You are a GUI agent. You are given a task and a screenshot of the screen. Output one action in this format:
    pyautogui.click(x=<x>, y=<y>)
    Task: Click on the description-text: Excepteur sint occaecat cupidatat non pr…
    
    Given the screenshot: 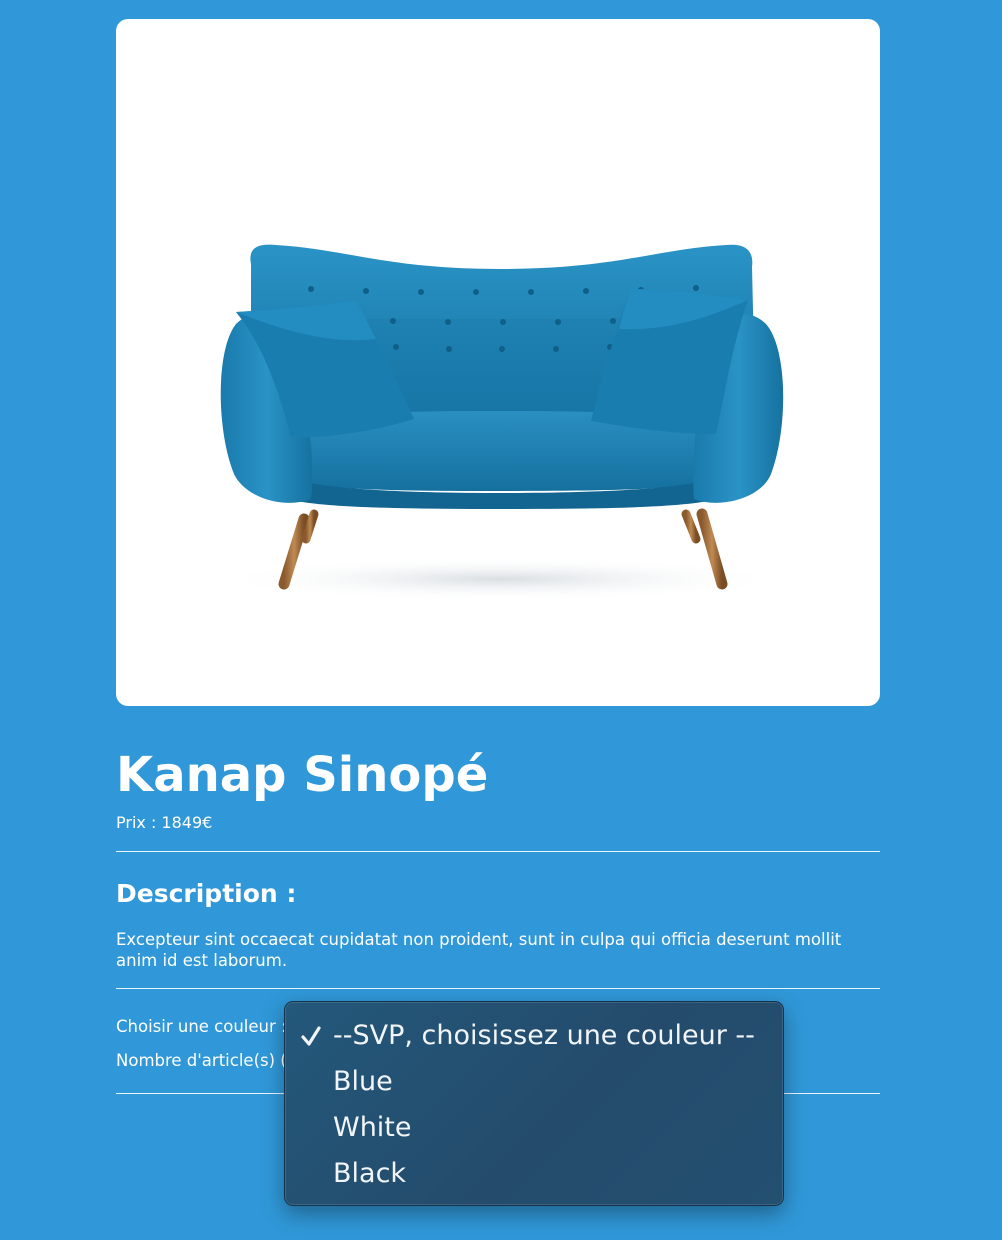 What is the action you would take?
    pyautogui.click(x=479, y=950)
    